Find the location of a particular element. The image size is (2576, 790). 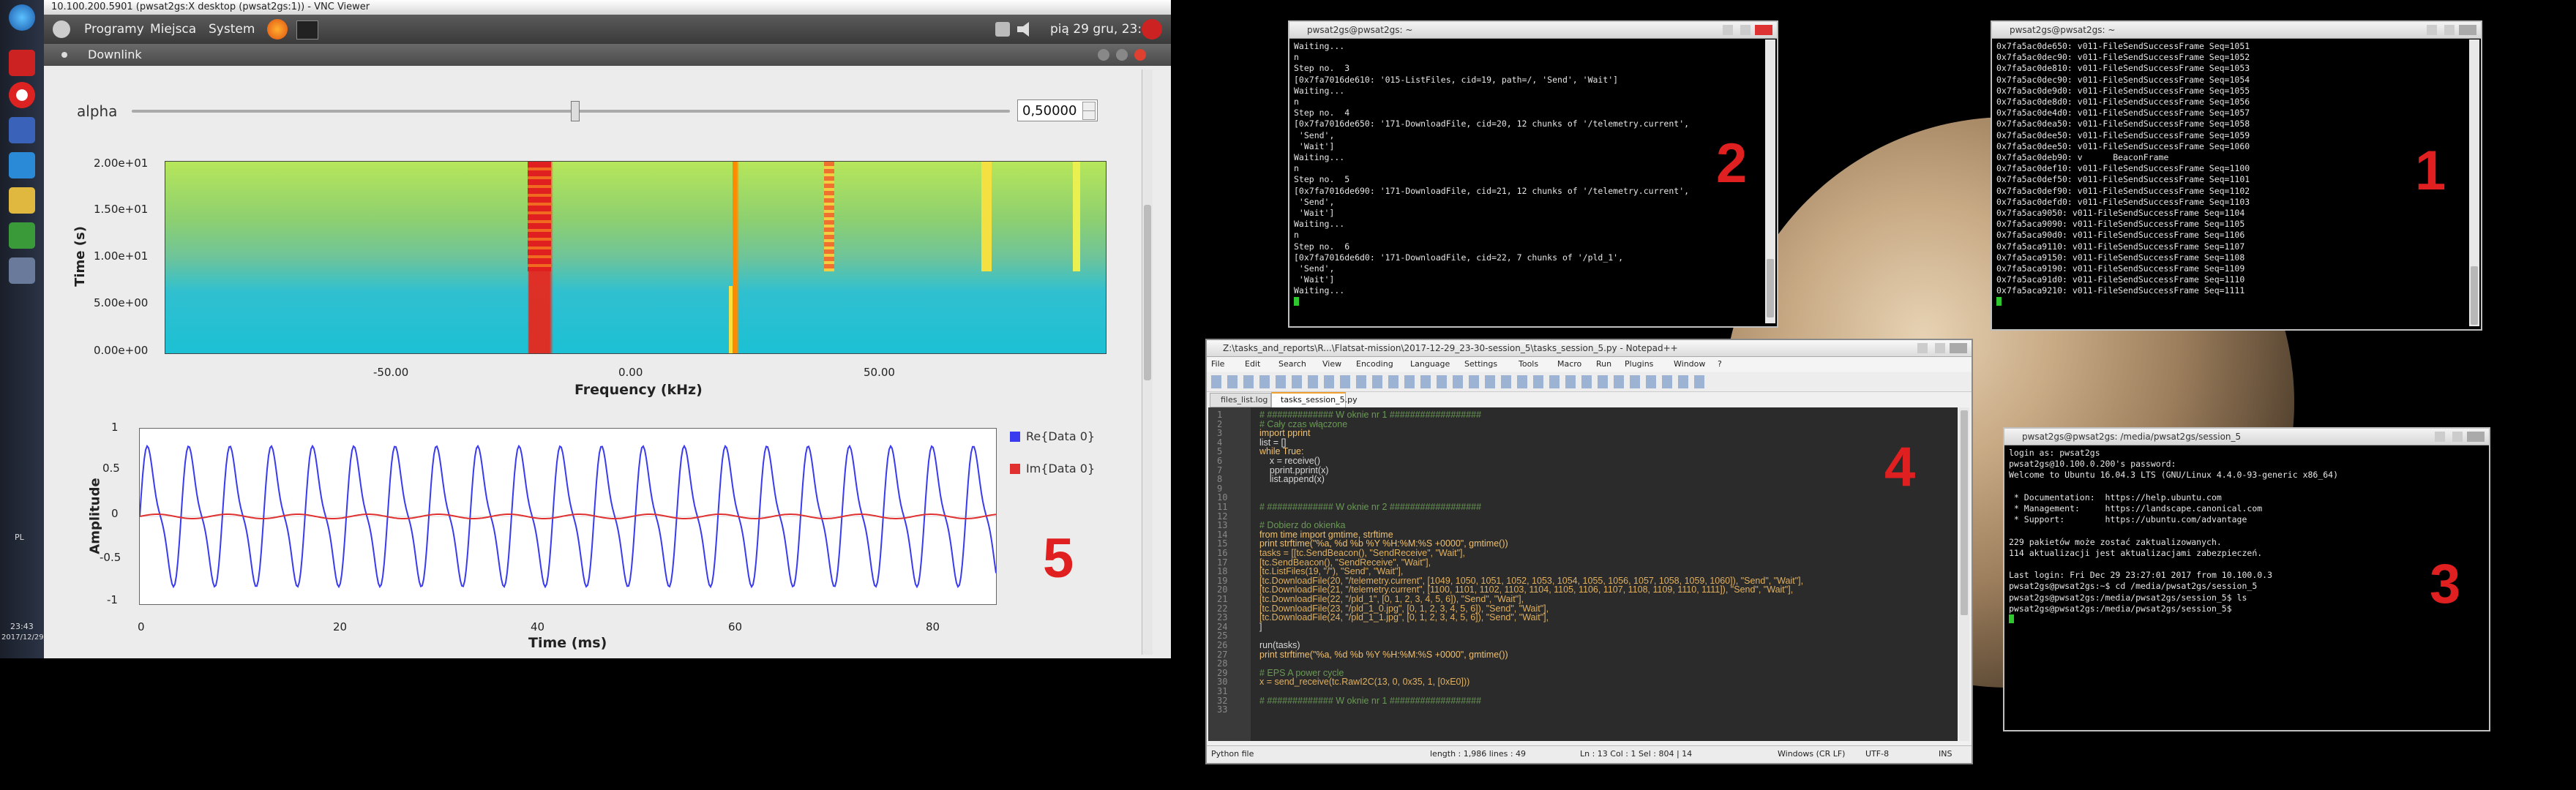

menu-programy: Programy is located at coordinates (114, 29).